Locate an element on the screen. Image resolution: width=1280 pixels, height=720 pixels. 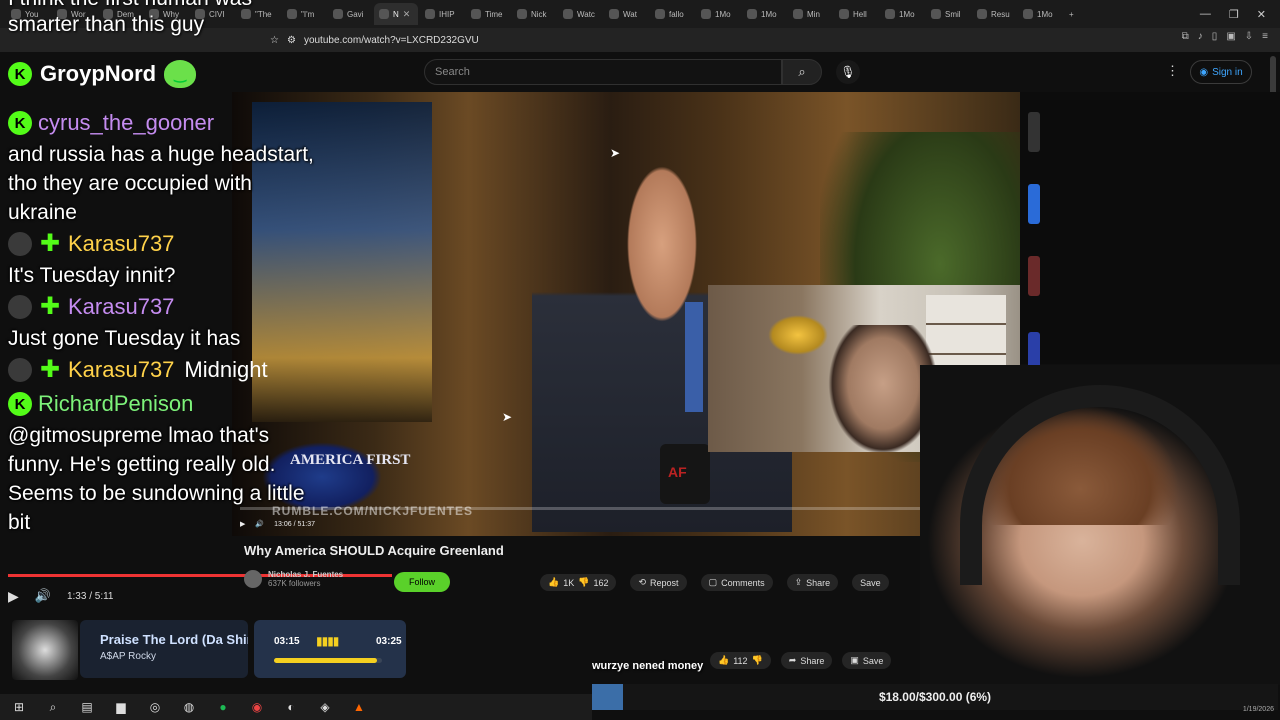
browser-tab: fallo is located at coordinates (672, 14).